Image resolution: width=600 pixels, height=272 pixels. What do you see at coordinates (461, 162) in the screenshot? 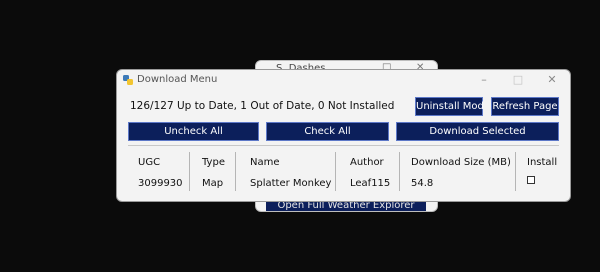
I see `header-download-size: Download Size (MB)` at bounding box center [461, 162].